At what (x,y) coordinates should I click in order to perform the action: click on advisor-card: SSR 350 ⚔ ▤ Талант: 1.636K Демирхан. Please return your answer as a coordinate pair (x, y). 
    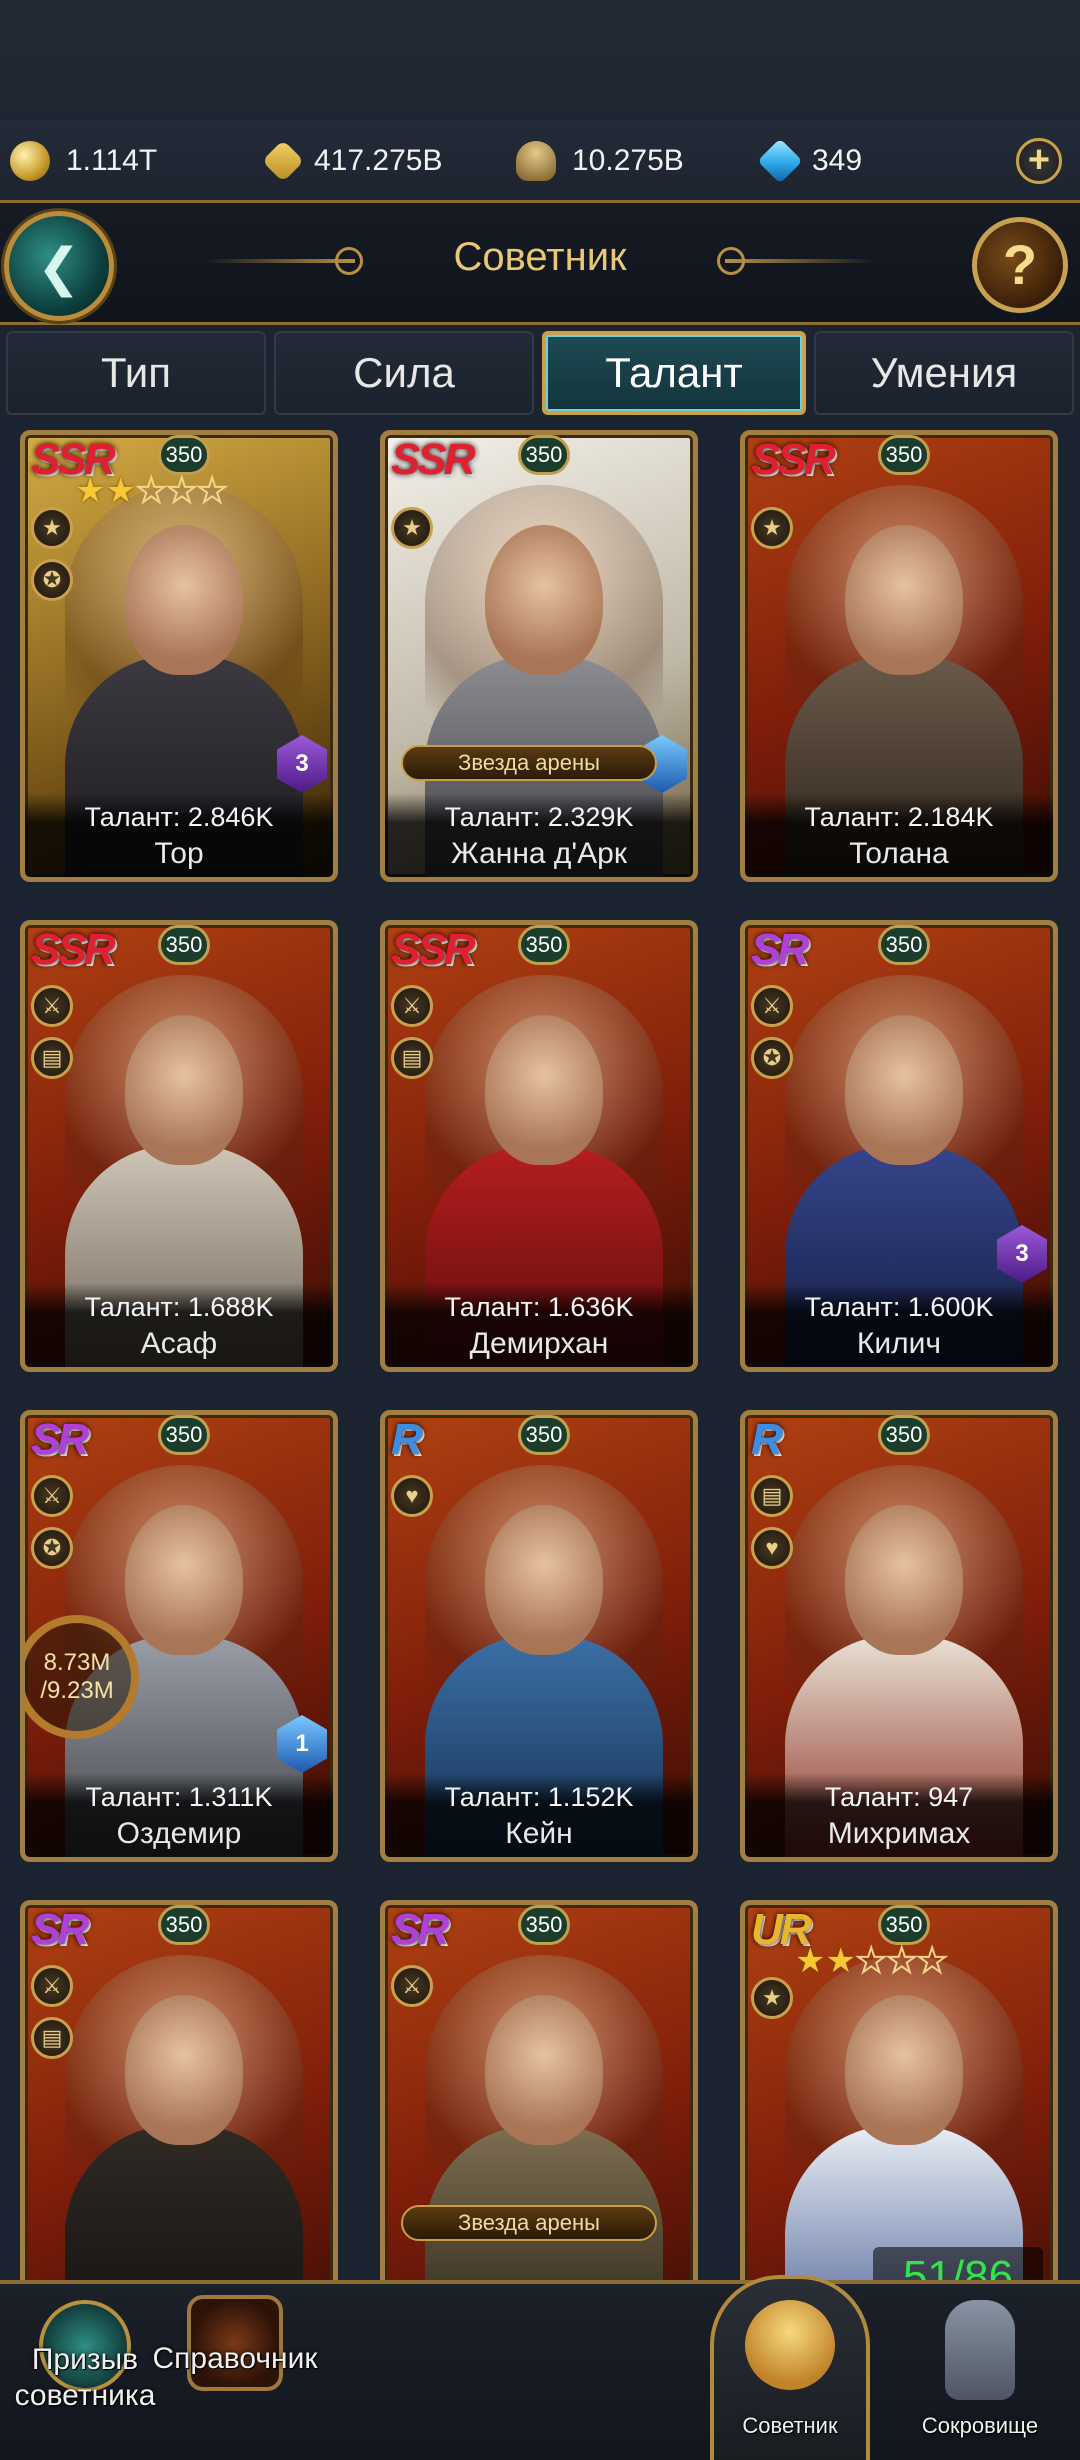
    Looking at the image, I should click on (539, 1146).